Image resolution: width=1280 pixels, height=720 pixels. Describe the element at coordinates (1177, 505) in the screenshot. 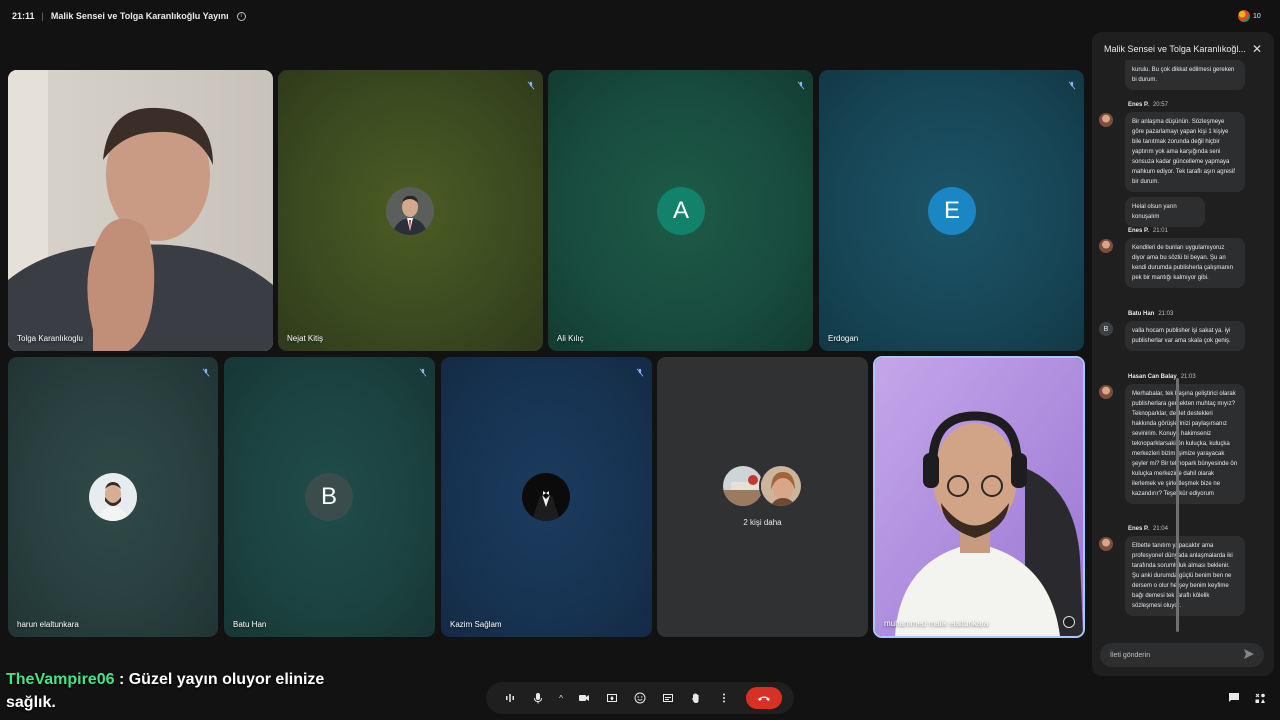

I see `chat-scrollbar` at that location.